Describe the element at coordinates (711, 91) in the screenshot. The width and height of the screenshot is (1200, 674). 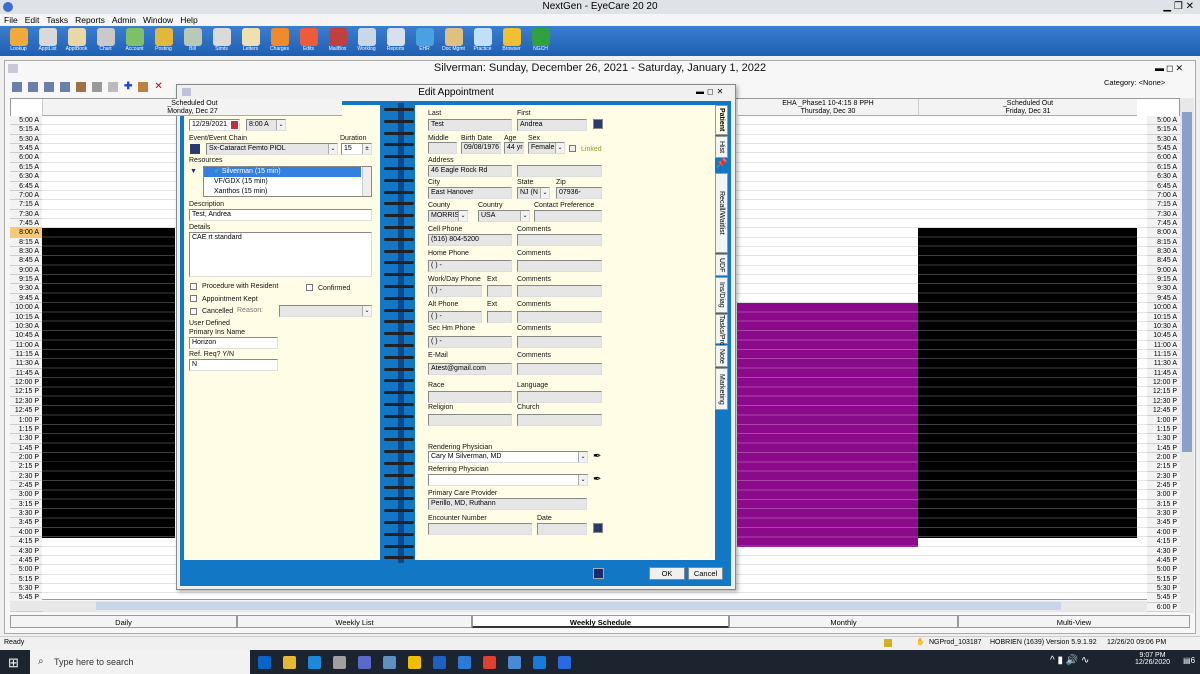
I see `dialog-window-controls: ▬◻✕` at that location.